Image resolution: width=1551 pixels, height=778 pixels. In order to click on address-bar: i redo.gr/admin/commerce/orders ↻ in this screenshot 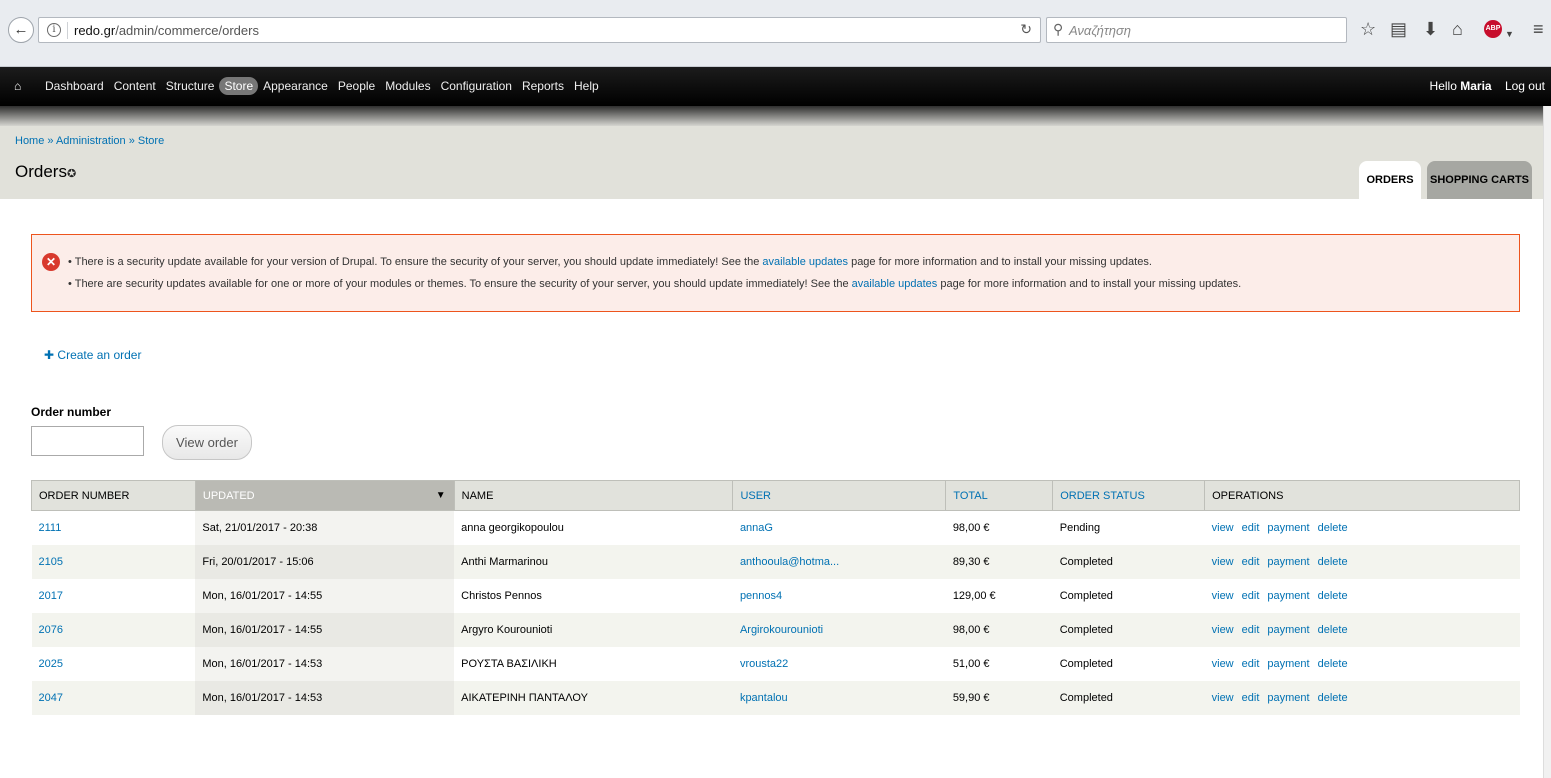, I will do `click(539, 30)`.